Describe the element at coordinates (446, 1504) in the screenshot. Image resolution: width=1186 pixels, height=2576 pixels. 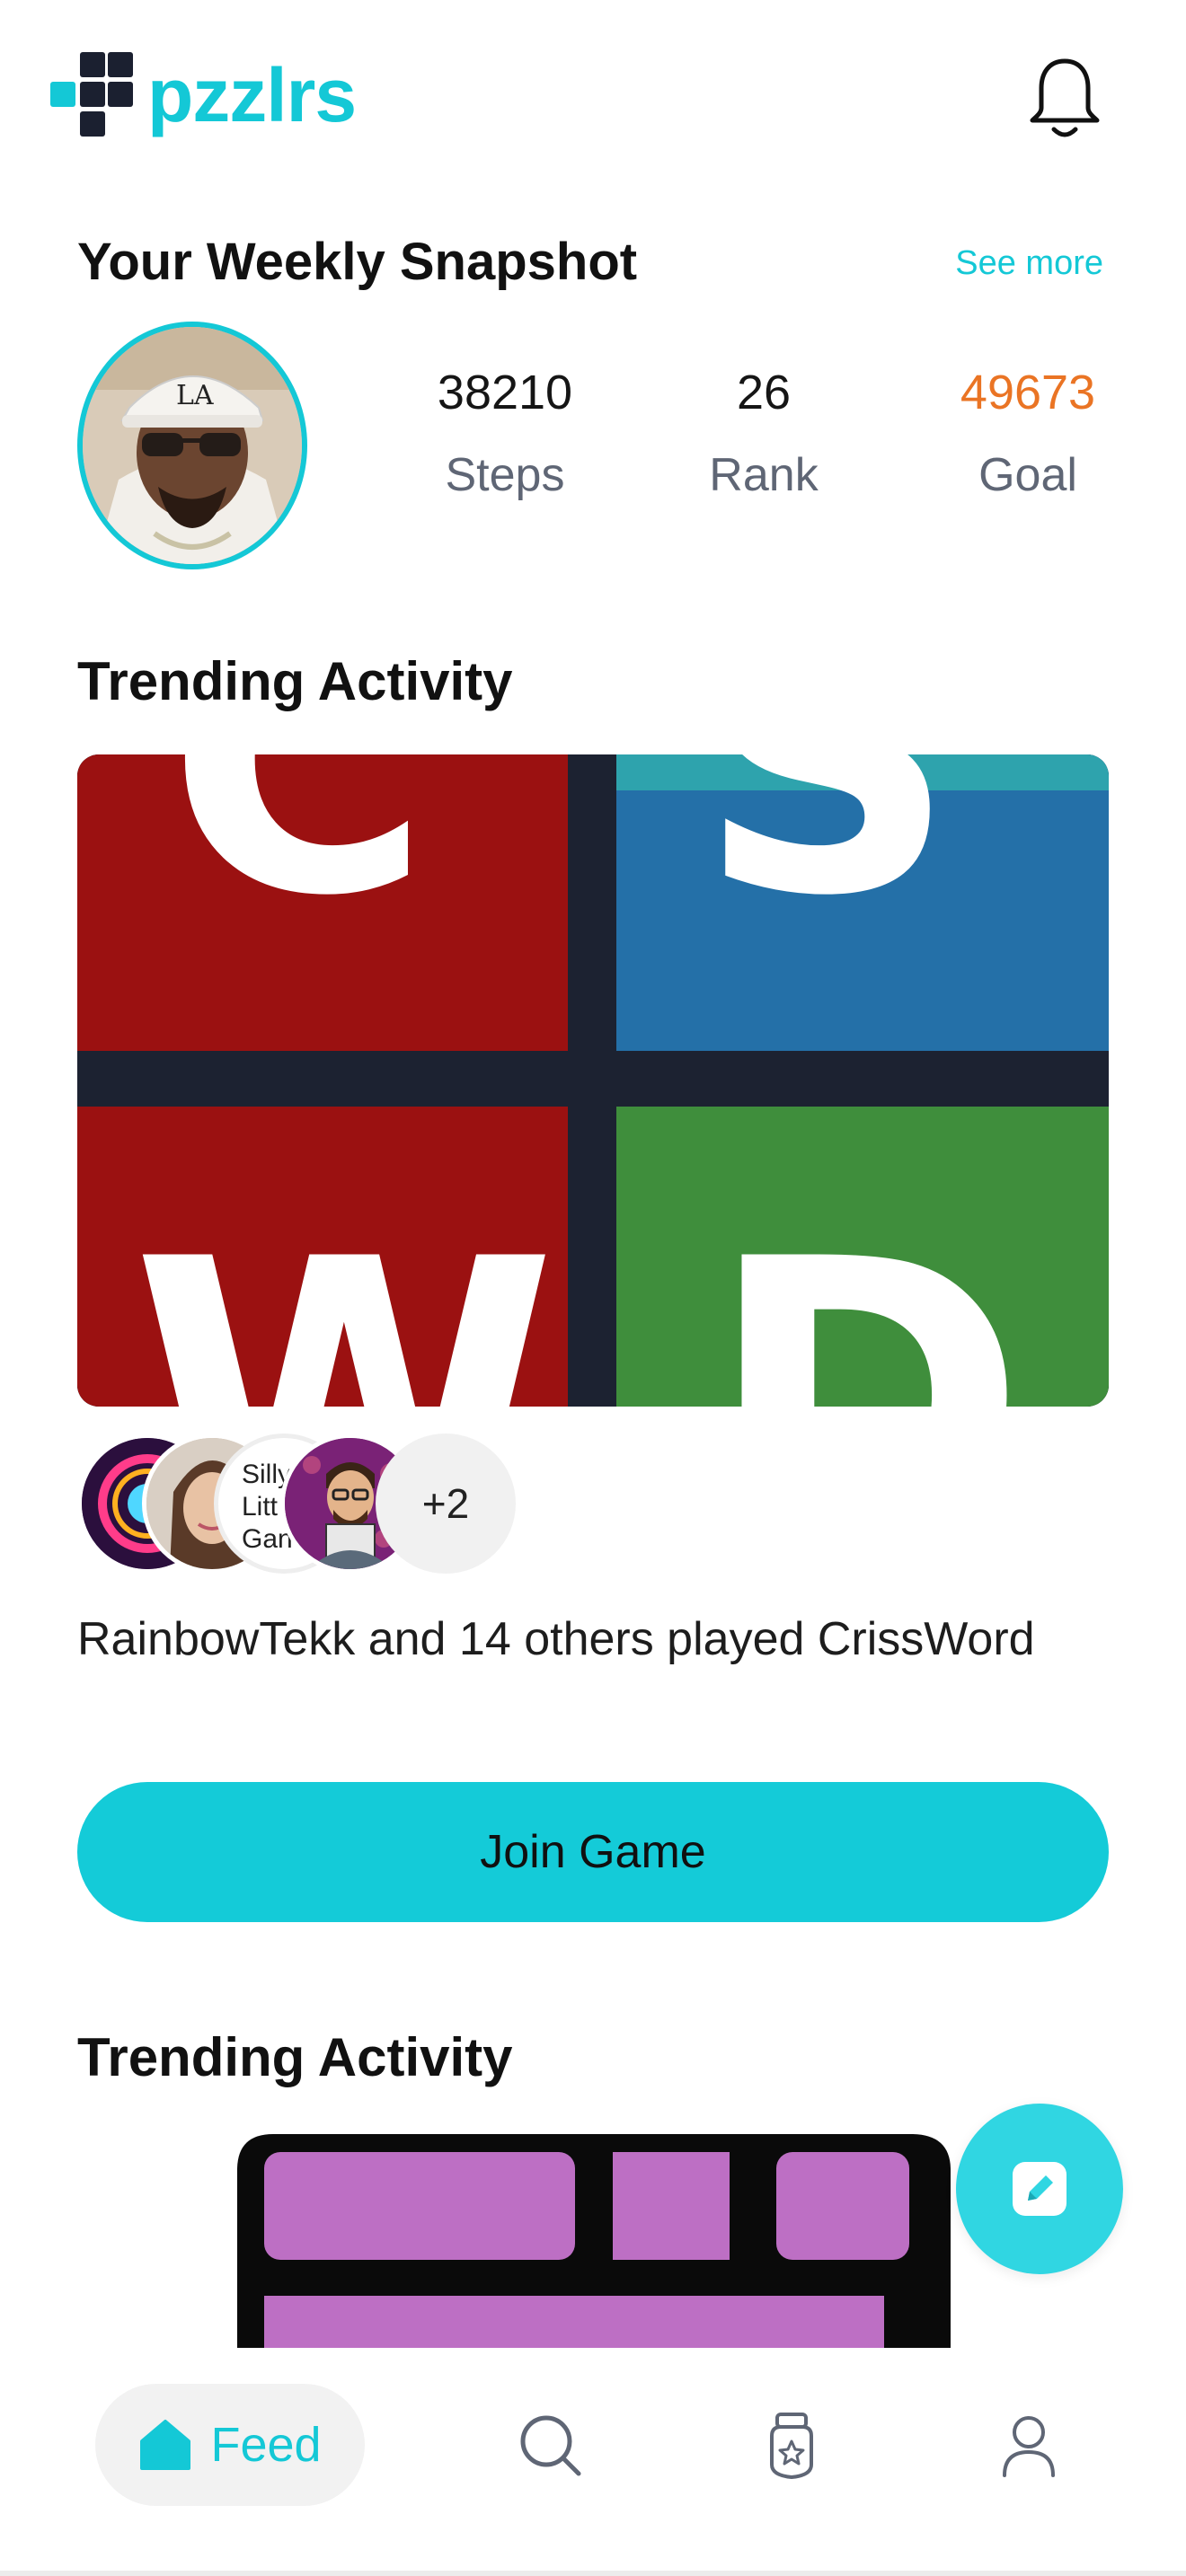
I see `more-players-count: +2` at that location.